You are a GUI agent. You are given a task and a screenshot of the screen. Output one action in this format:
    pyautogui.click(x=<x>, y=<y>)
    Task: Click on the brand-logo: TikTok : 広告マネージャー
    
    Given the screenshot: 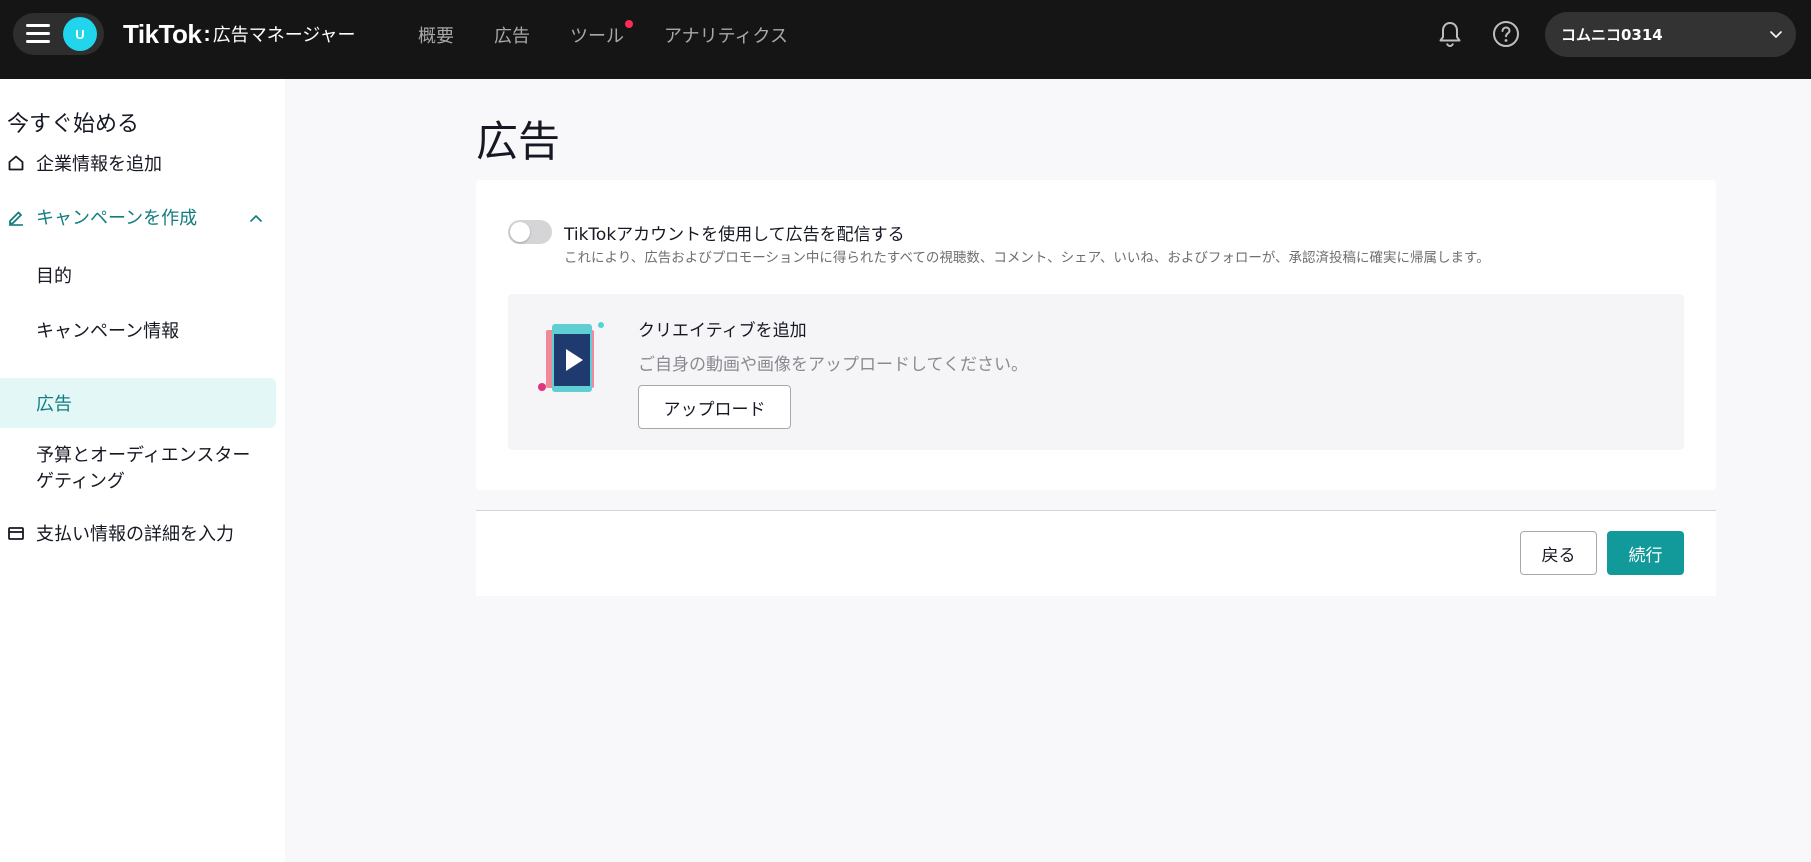 What is the action you would take?
    pyautogui.click(x=239, y=34)
    